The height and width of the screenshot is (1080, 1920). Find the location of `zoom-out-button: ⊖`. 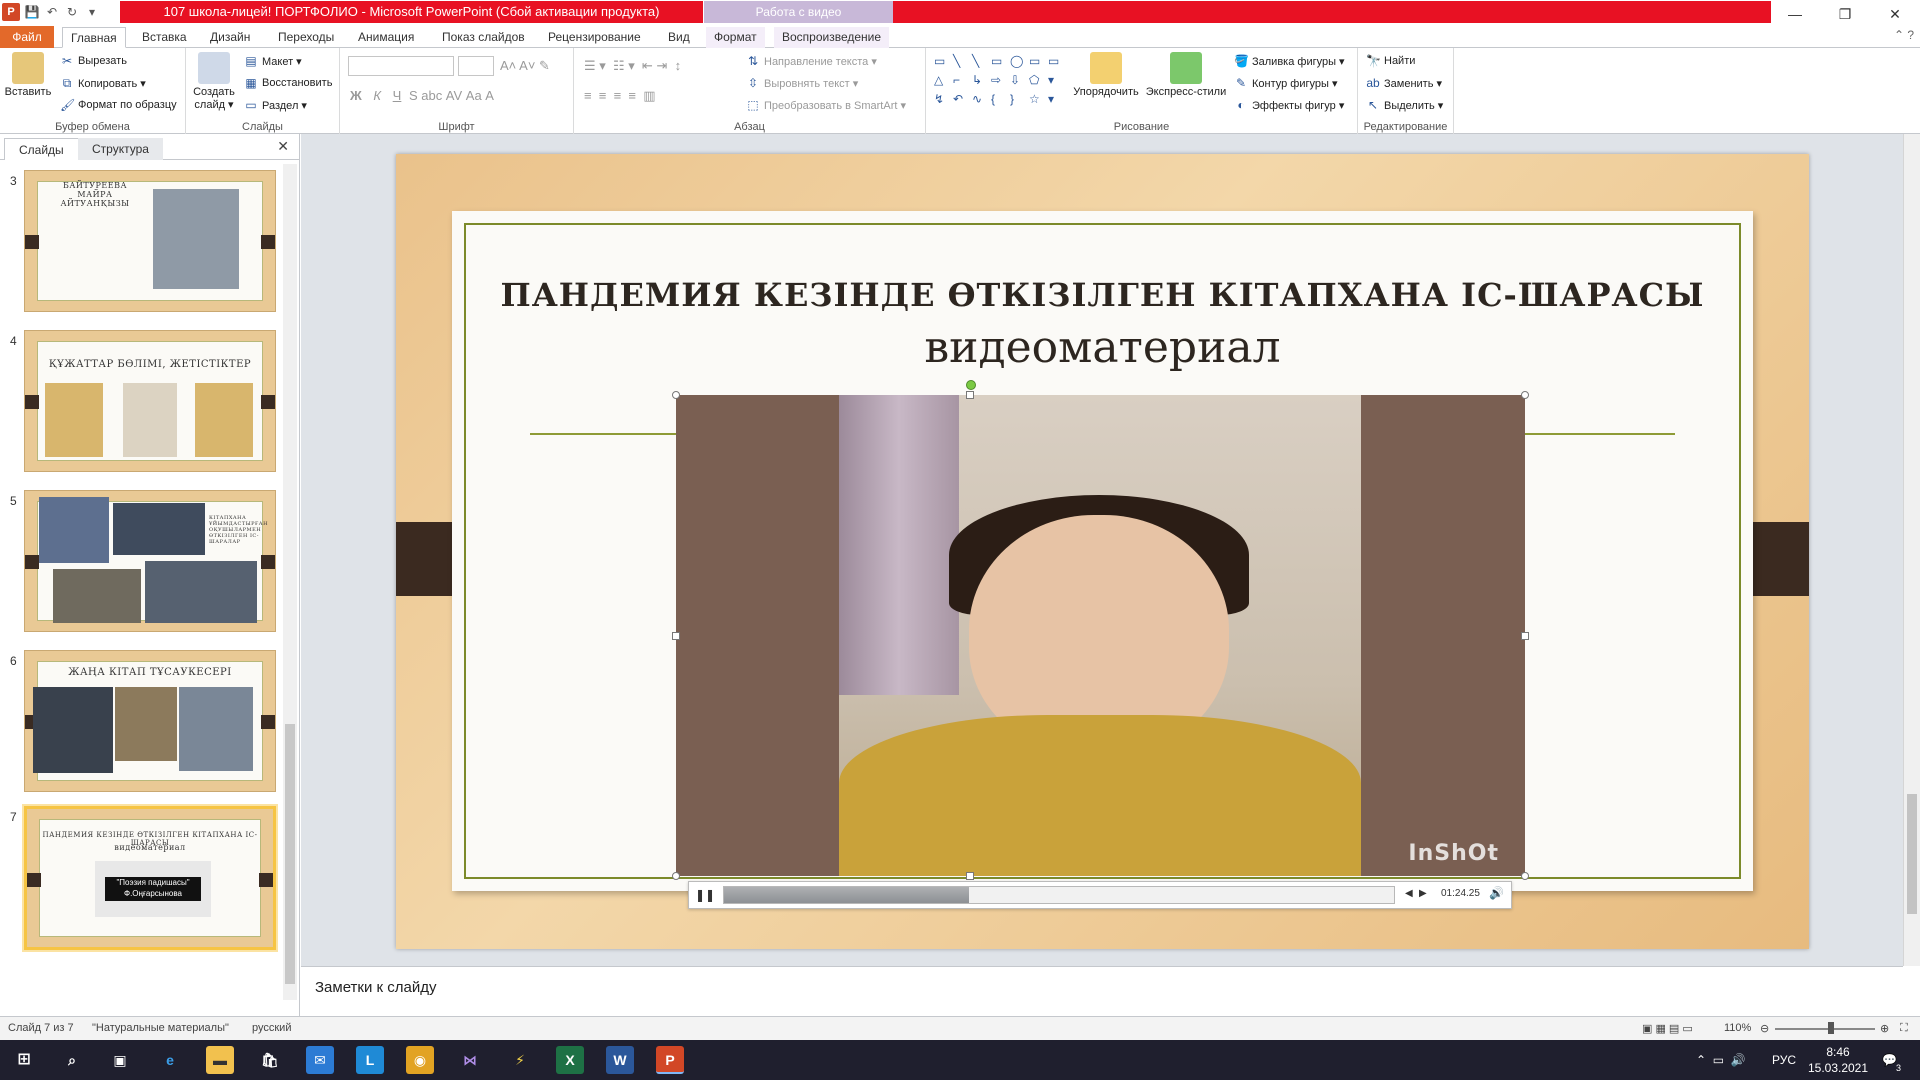

zoom-out-button: ⊖ is located at coordinates (1764, 1028).